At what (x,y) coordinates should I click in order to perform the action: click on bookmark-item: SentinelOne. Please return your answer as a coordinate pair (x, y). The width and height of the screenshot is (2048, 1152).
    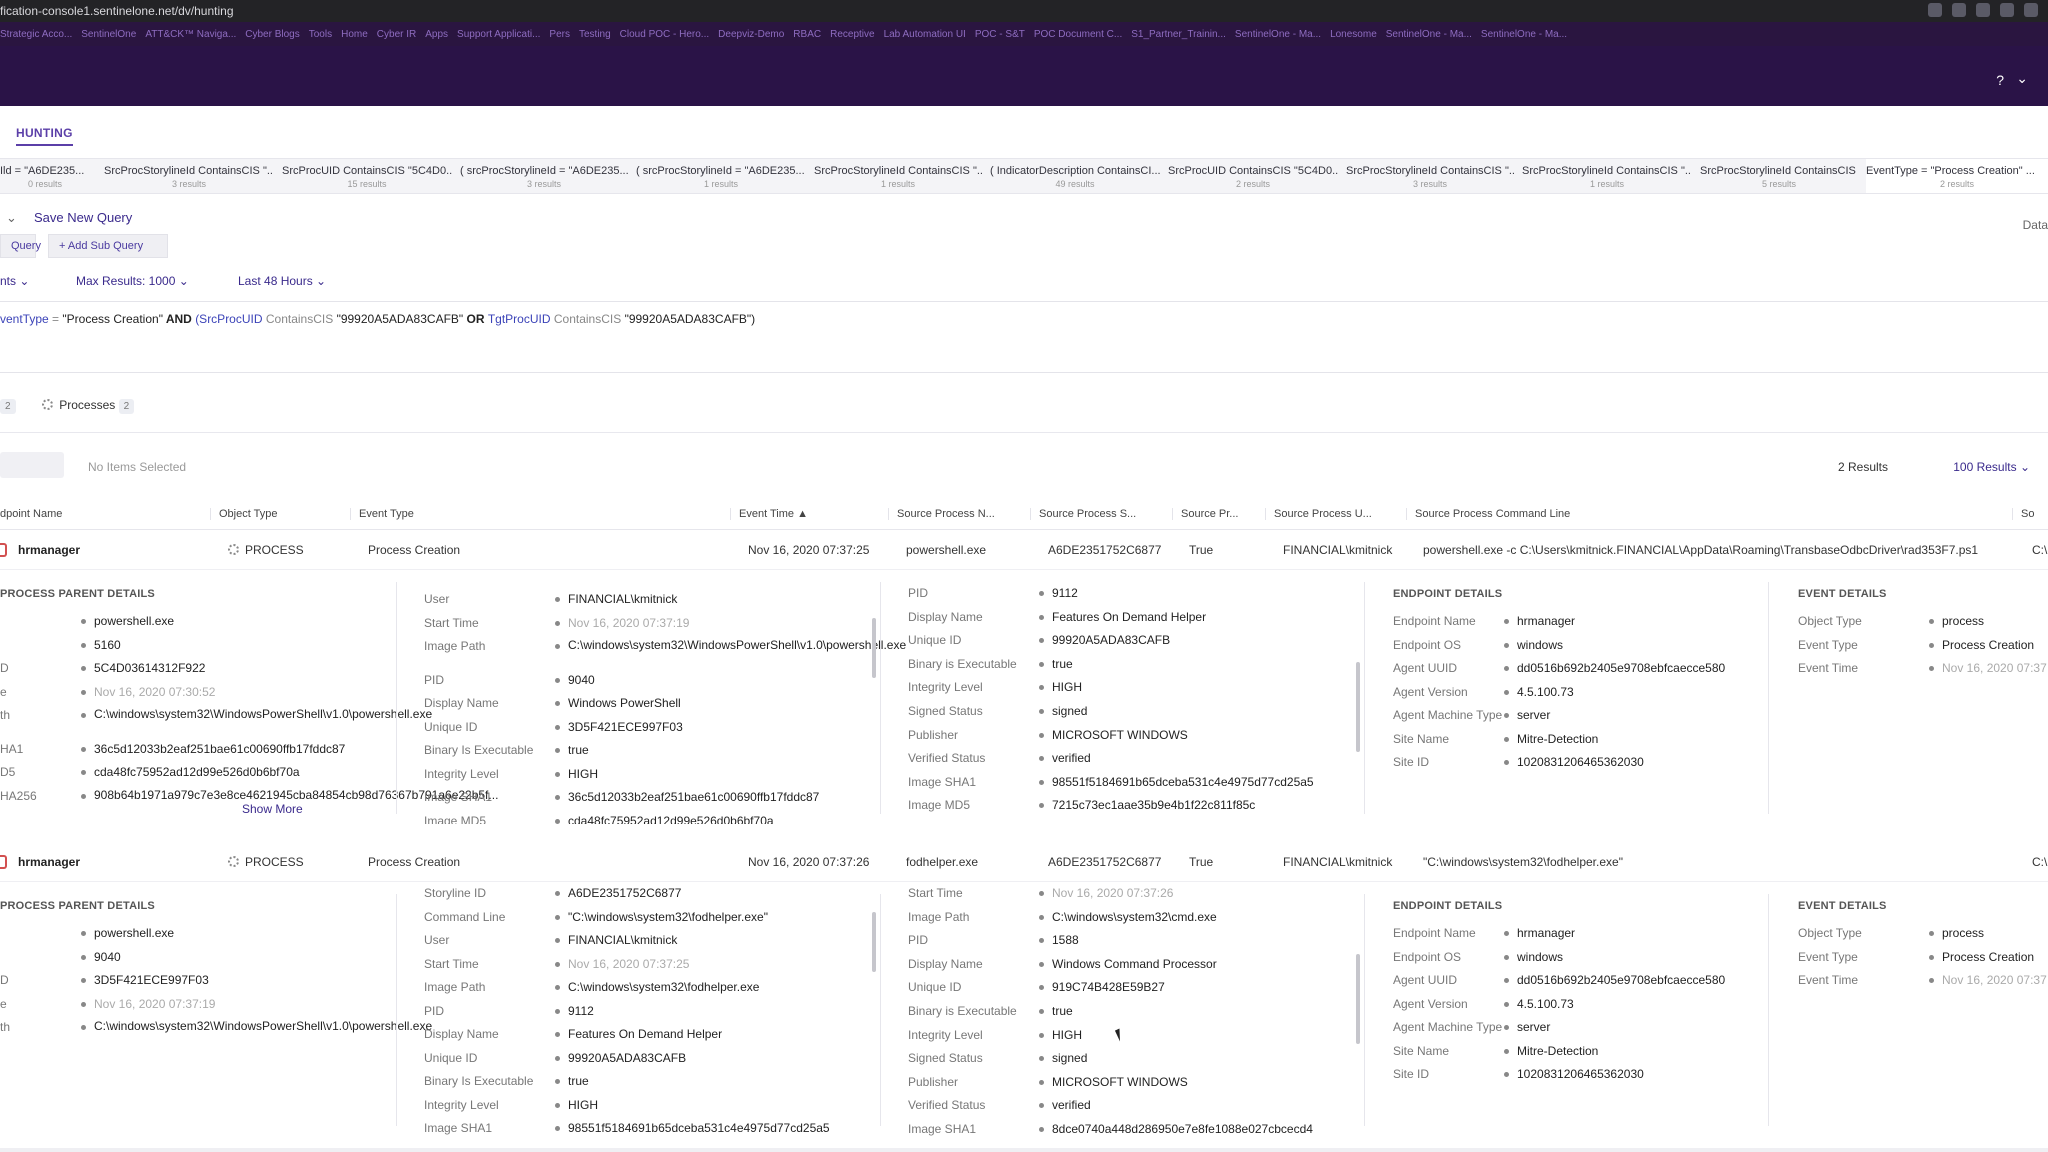
    Looking at the image, I should click on (108, 34).